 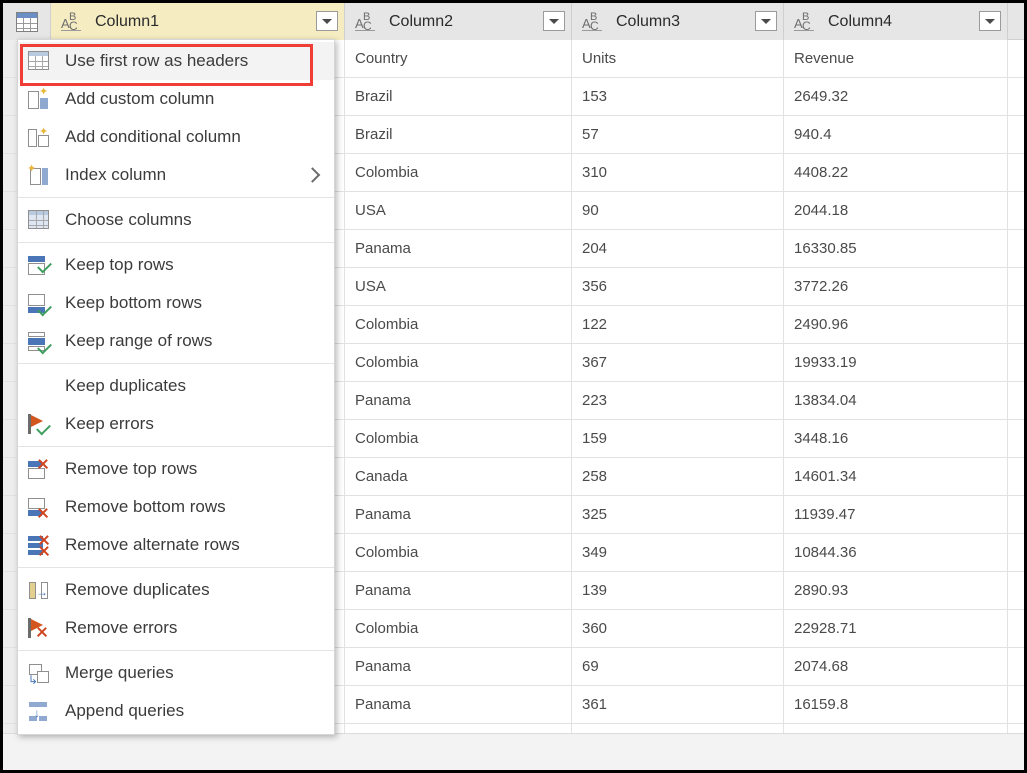 I want to click on table-cell: 19933.19, so click(x=896, y=362).